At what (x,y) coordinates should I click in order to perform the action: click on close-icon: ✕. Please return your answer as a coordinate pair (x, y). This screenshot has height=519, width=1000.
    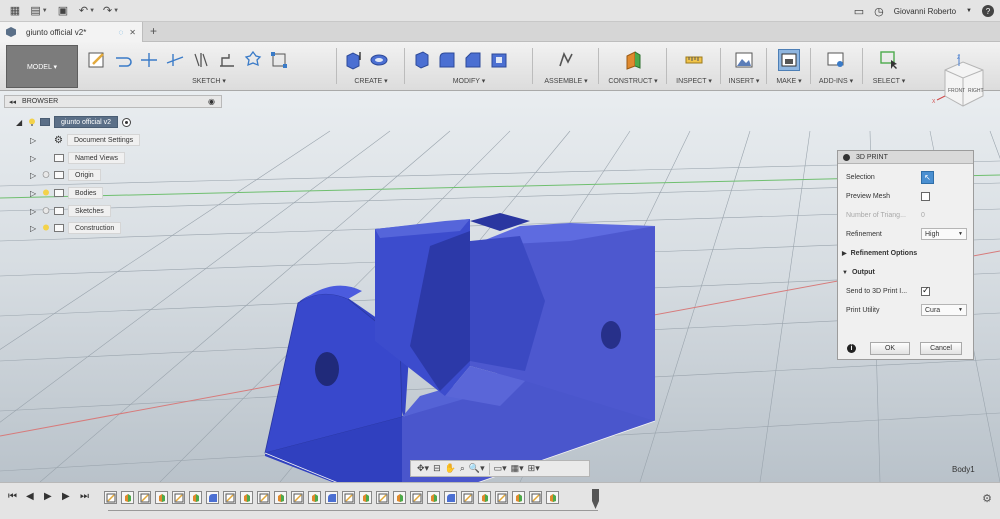
    Looking at the image, I should click on (132, 32).